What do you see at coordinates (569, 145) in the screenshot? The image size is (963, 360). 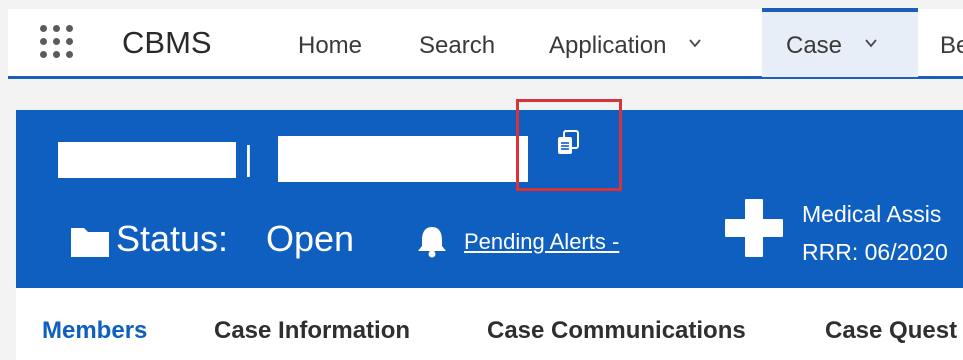 I see `highlight-box` at bounding box center [569, 145].